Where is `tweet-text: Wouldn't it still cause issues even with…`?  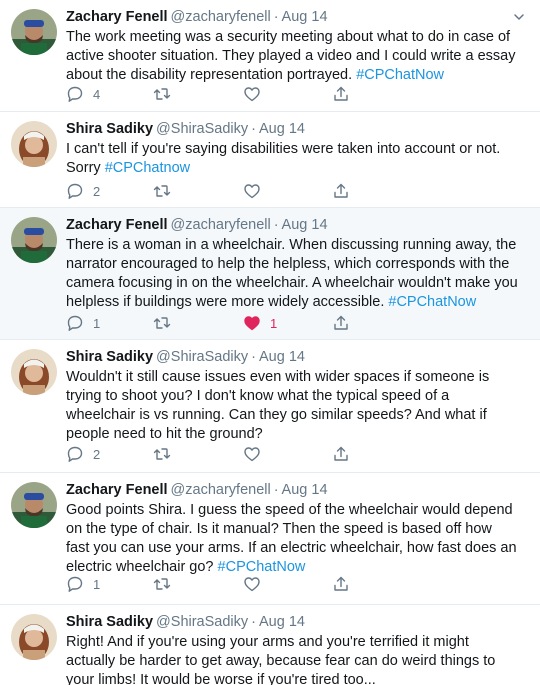 tweet-text: Wouldn't it still cause issues even with… is located at coordinates (292, 406).